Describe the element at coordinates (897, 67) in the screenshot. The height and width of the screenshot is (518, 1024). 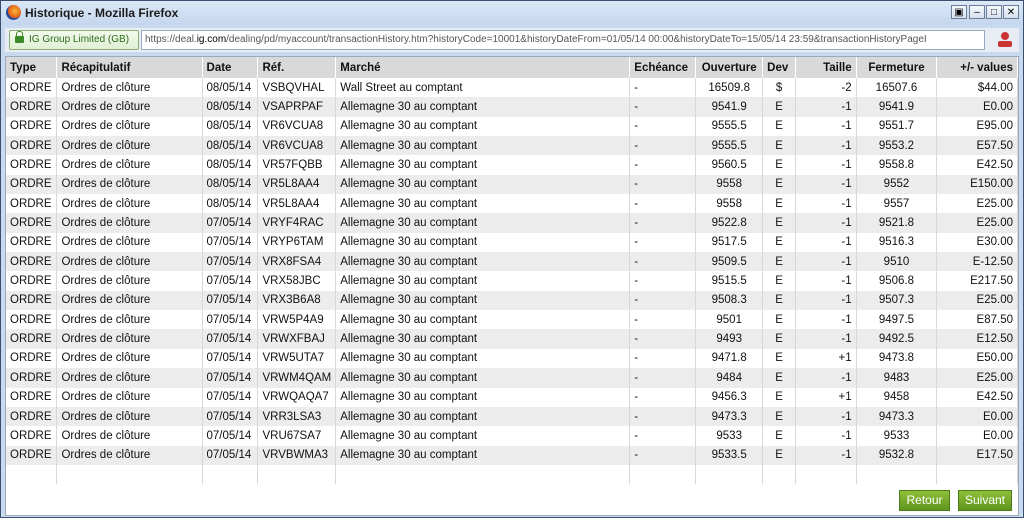
I see `column-header-close: Fermeture` at that location.